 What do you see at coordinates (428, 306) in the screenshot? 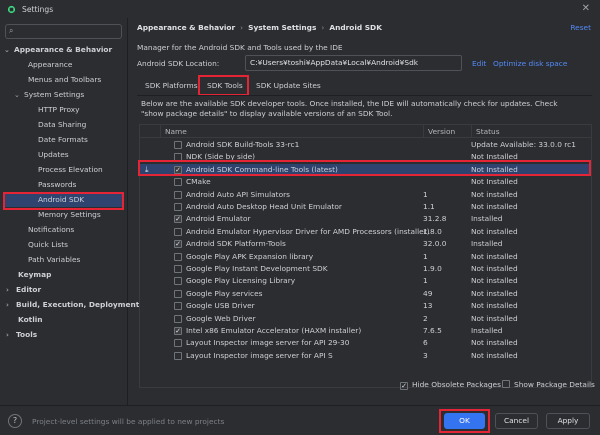
I see `row-version: 13` at bounding box center [428, 306].